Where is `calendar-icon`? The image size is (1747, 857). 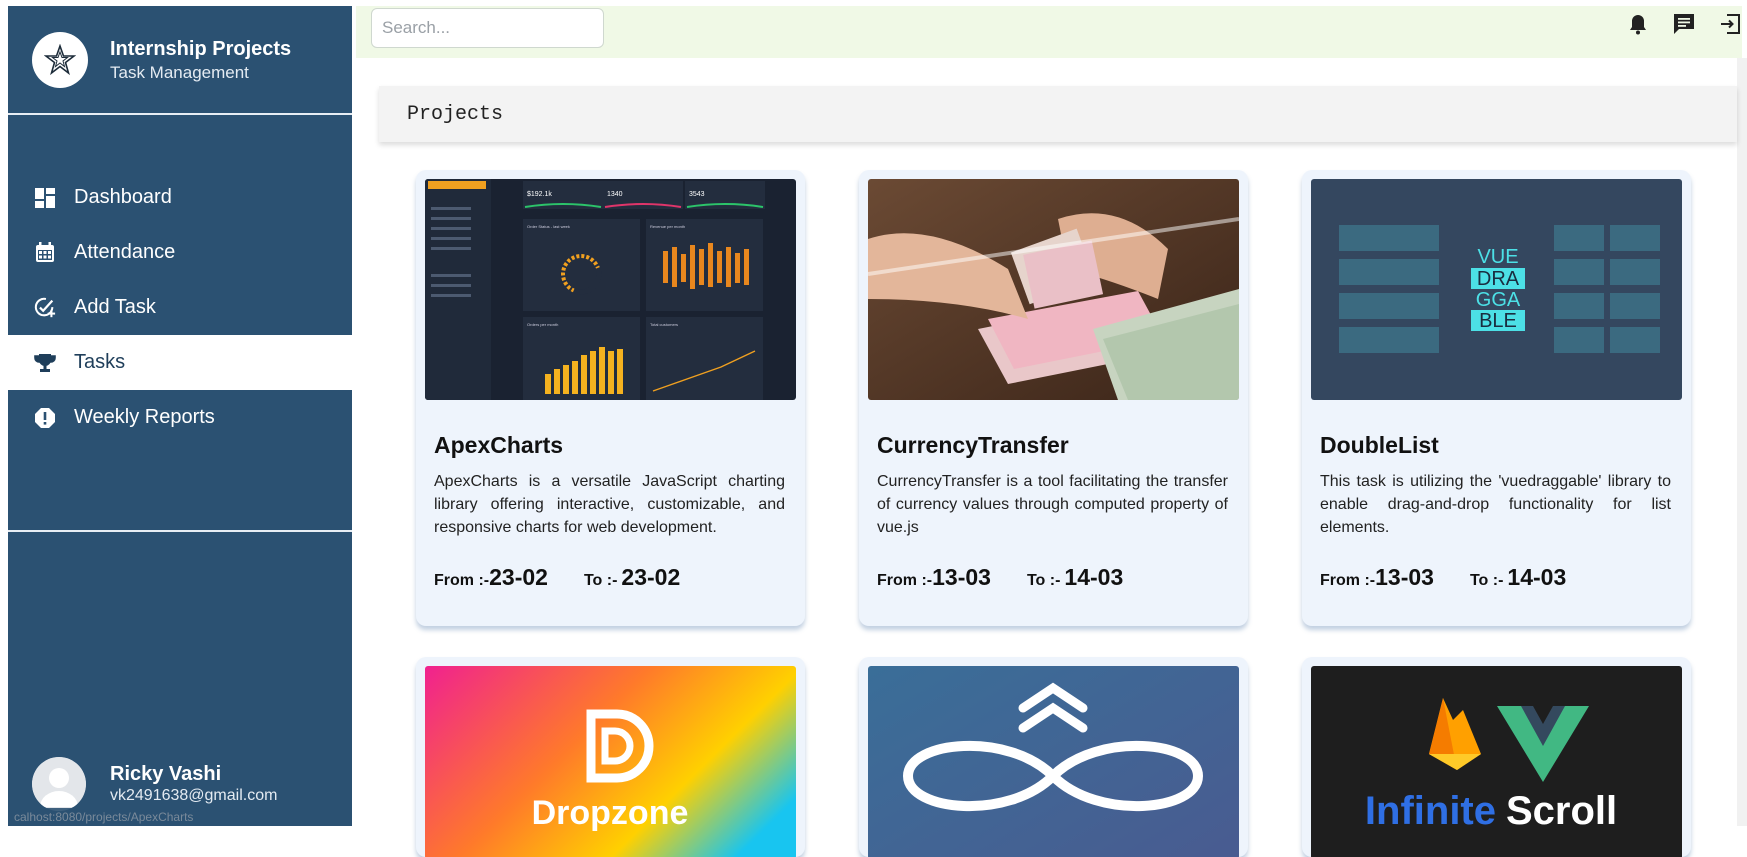 calendar-icon is located at coordinates (45, 252).